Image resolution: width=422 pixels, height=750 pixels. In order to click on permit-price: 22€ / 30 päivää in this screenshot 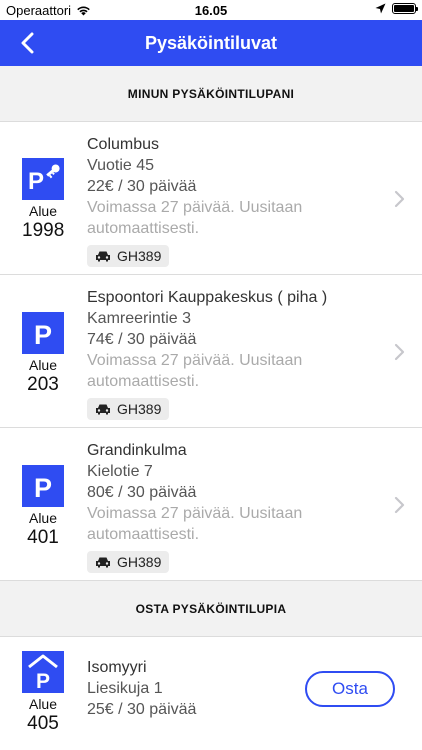, I will do `click(142, 186)`.